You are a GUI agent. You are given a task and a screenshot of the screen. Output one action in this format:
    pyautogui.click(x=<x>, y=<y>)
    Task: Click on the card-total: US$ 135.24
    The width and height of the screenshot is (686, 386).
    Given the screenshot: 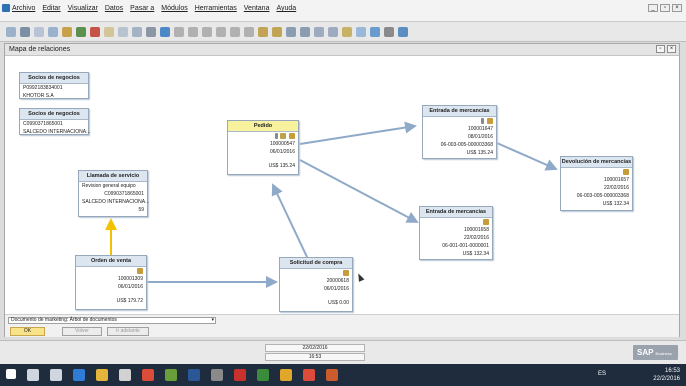 What is the action you would take?
    pyautogui.click(x=281, y=166)
    